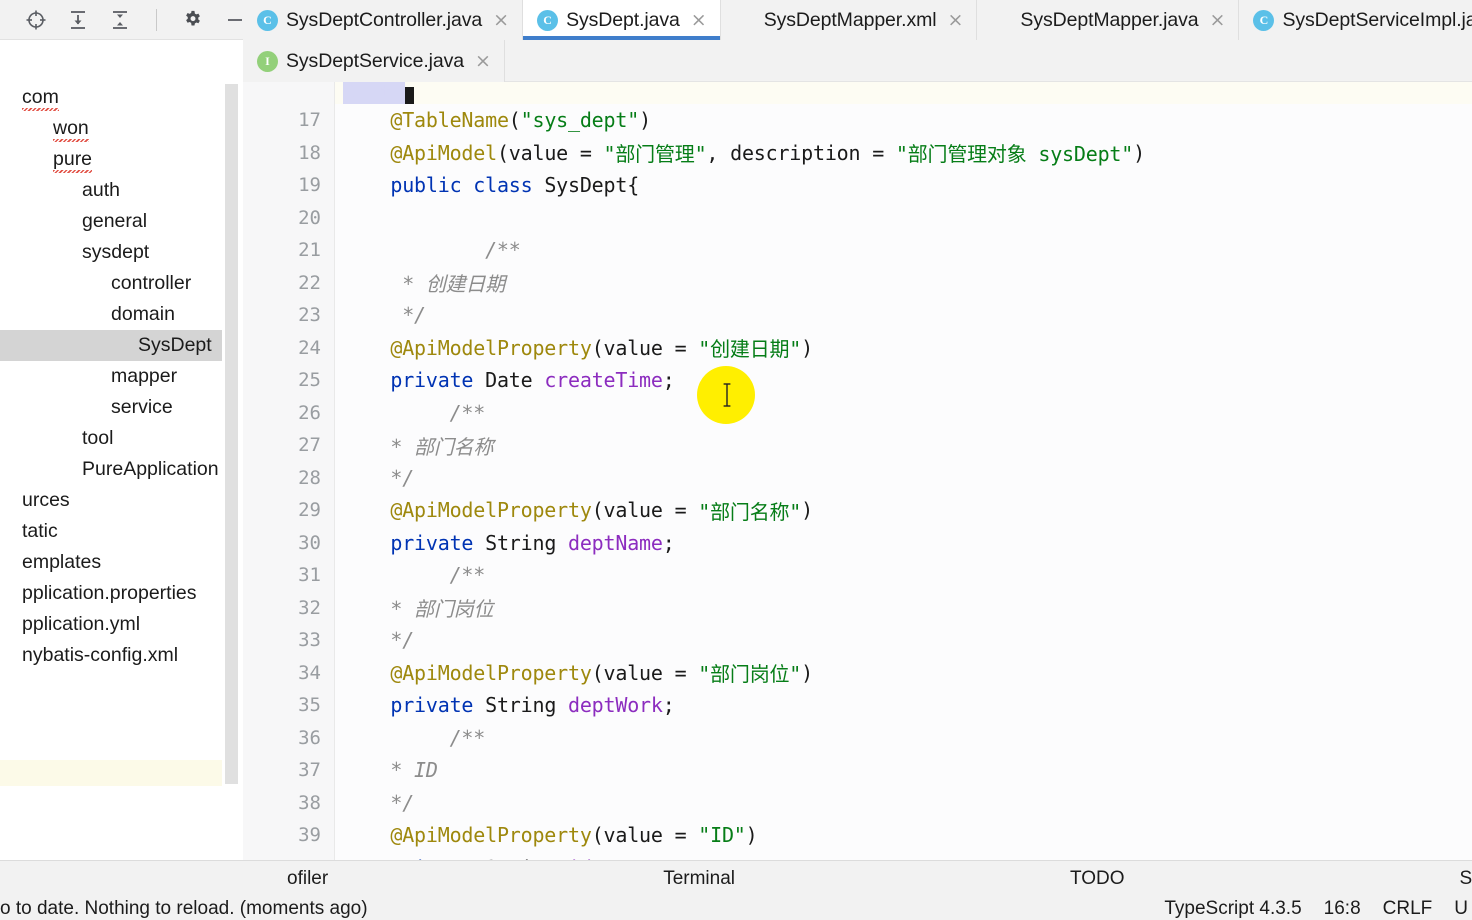 This screenshot has width=1472, height=920. I want to click on code-line: 30 private String deptName;, so click(857, 543).